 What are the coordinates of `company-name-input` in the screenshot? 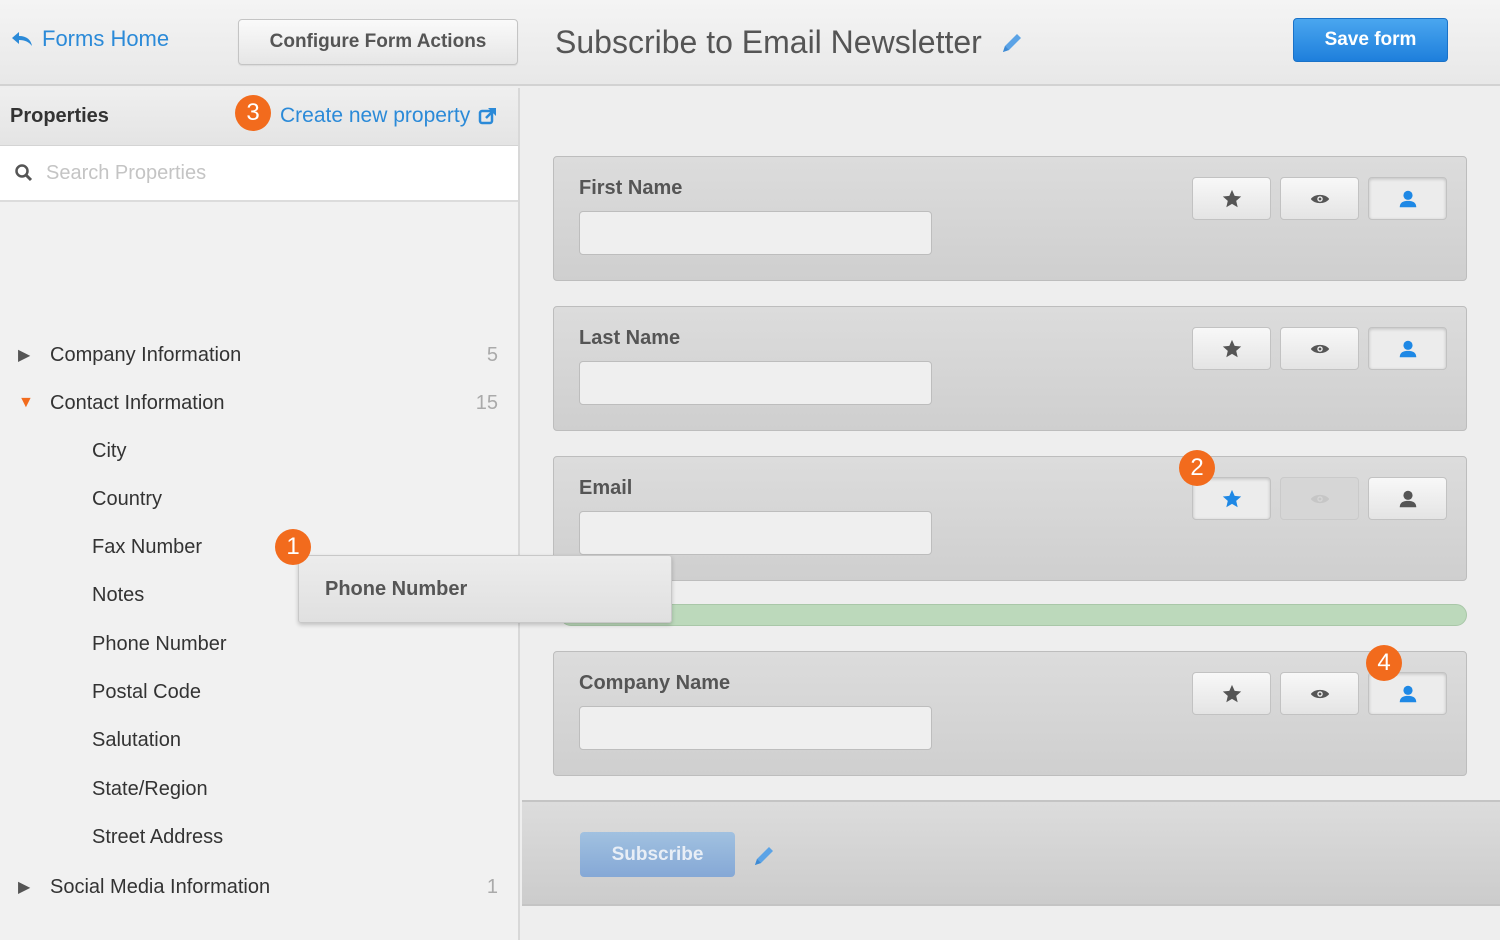 It's located at (755, 728).